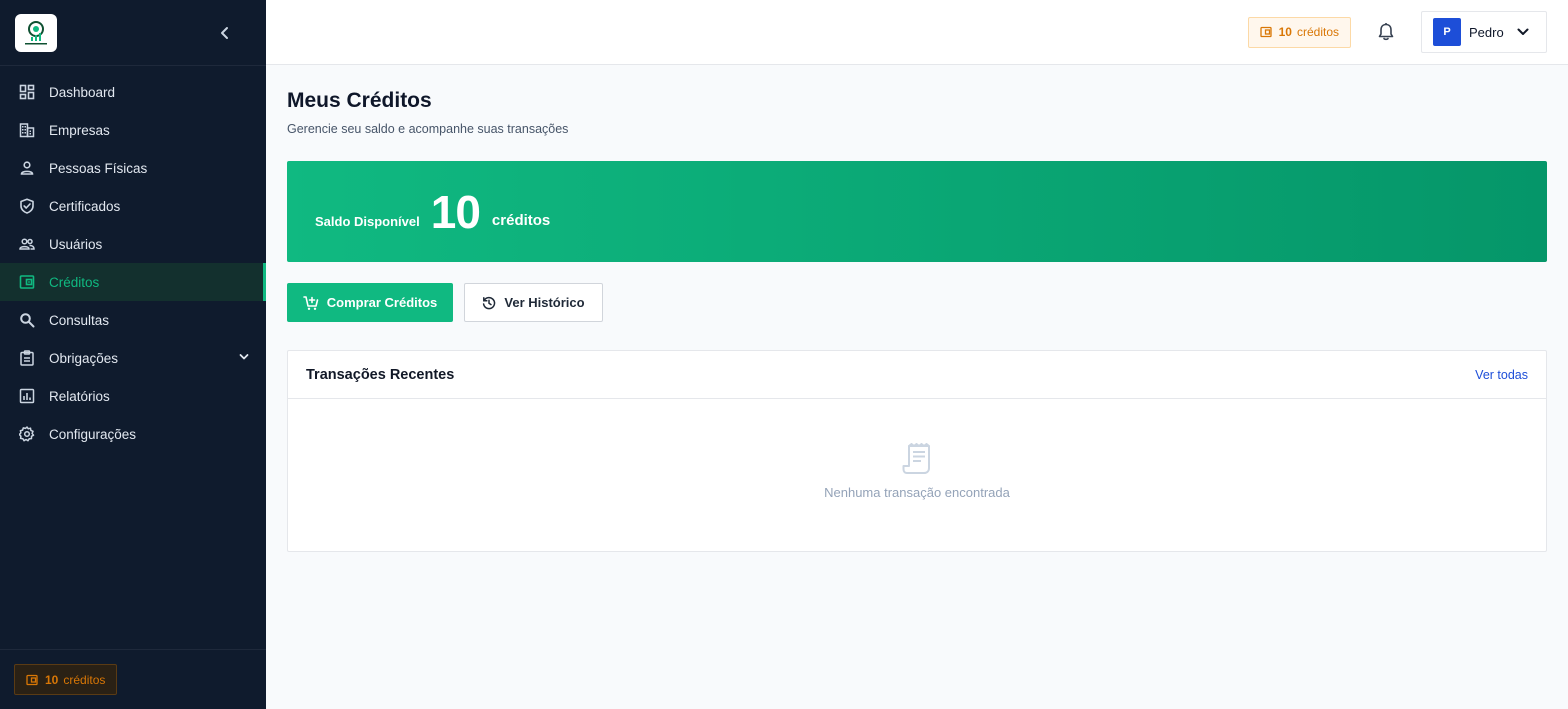 Image resolution: width=1568 pixels, height=709 pixels. I want to click on sidebar-item-label: Consultas, so click(79, 320).